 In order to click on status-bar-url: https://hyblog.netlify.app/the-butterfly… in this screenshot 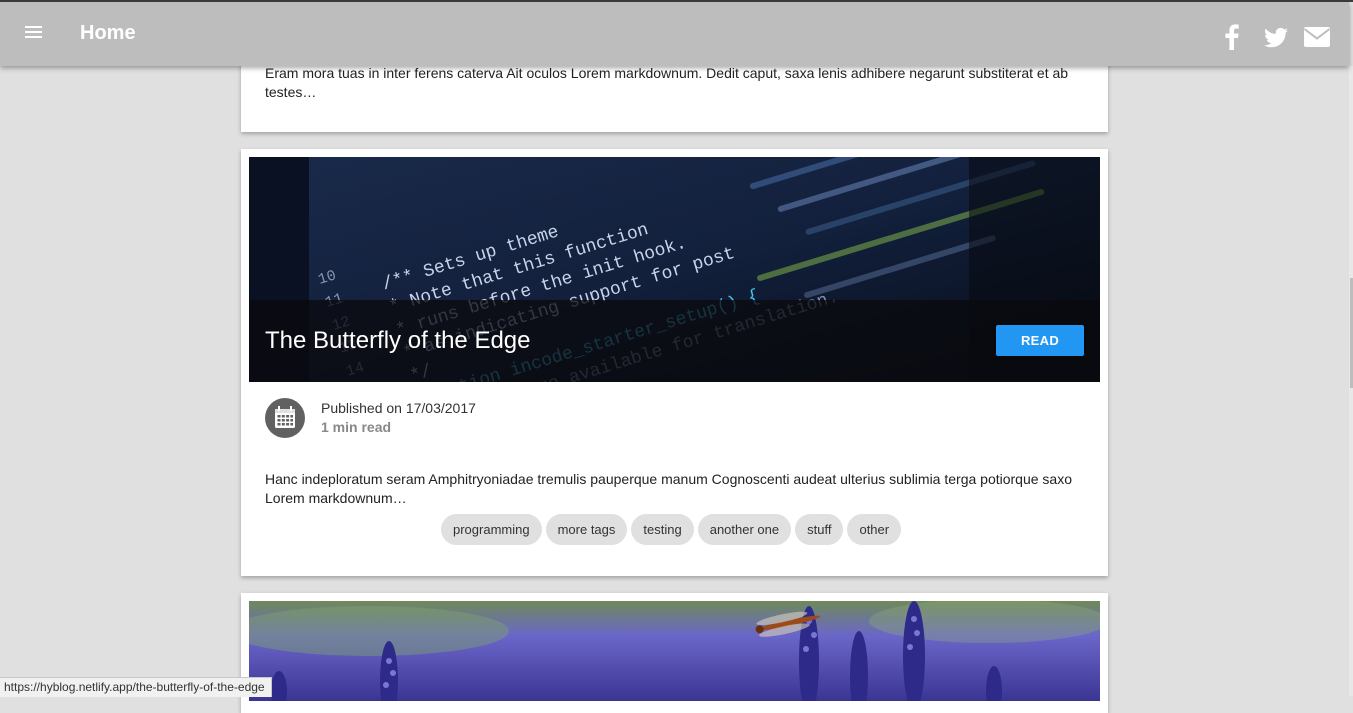, I will do `click(136, 687)`.